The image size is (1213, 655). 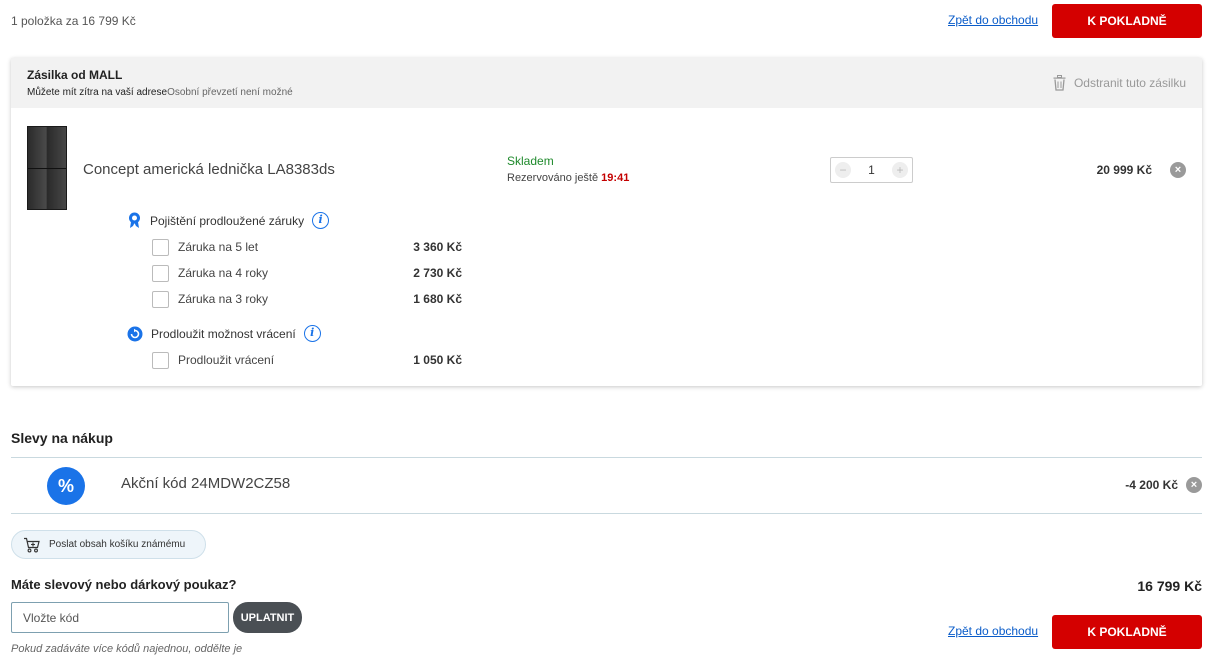 What do you see at coordinates (312, 333) in the screenshot?
I see `returns-info-icon: i` at bounding box center [312, 333].